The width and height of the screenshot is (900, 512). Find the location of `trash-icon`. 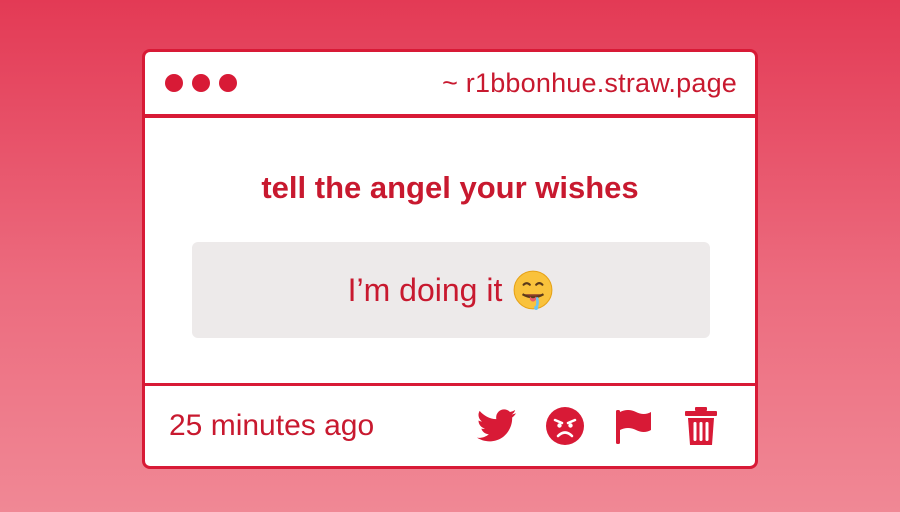

trash-icon is located at coordinates (701, 426).